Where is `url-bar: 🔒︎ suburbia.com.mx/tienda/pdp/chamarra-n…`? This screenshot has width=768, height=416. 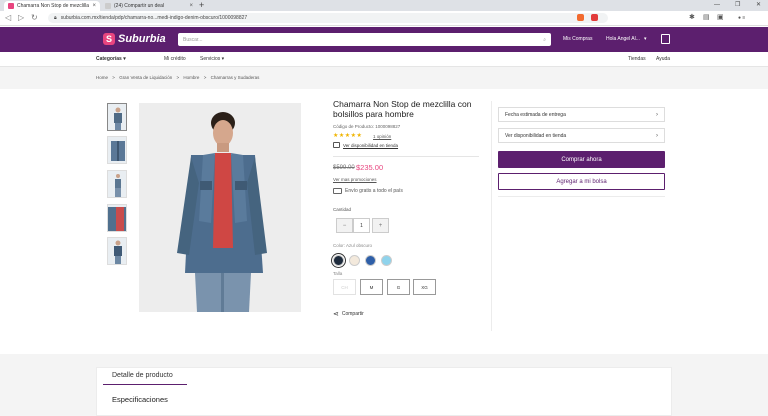 url-bar: 🔒︎ suburbia.com.mx/tienda/pdp/chamarra-n… is located at coordinates (328, 18).